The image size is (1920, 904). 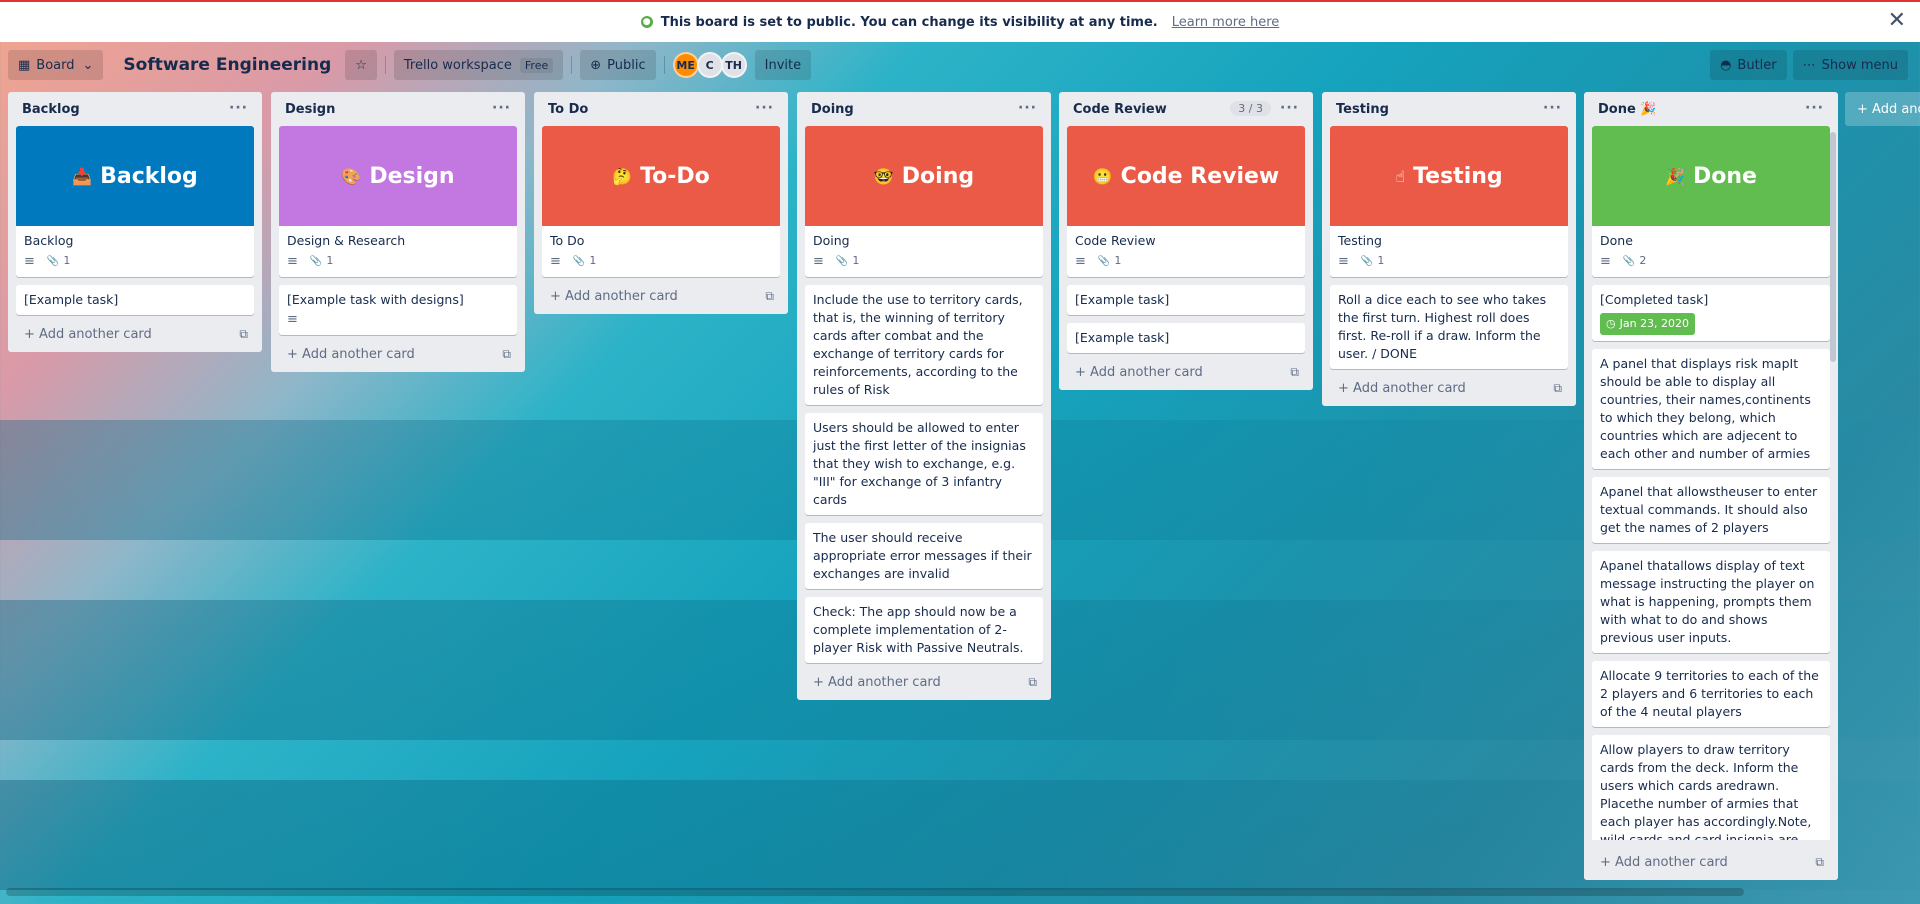 I want to click on avatar: ME, so click(x=685, y=65).